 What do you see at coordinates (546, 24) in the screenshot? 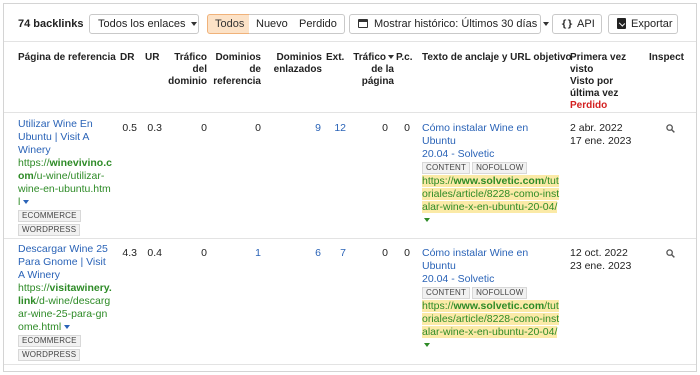
I see `chevron-down-icon` at bounding box center [546, 24].